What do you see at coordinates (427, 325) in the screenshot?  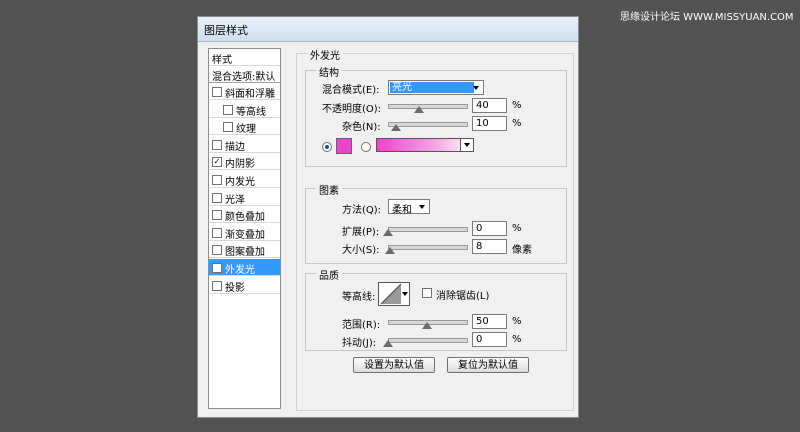 I see `range-slider-thumb` at bounding box center [427, 325].